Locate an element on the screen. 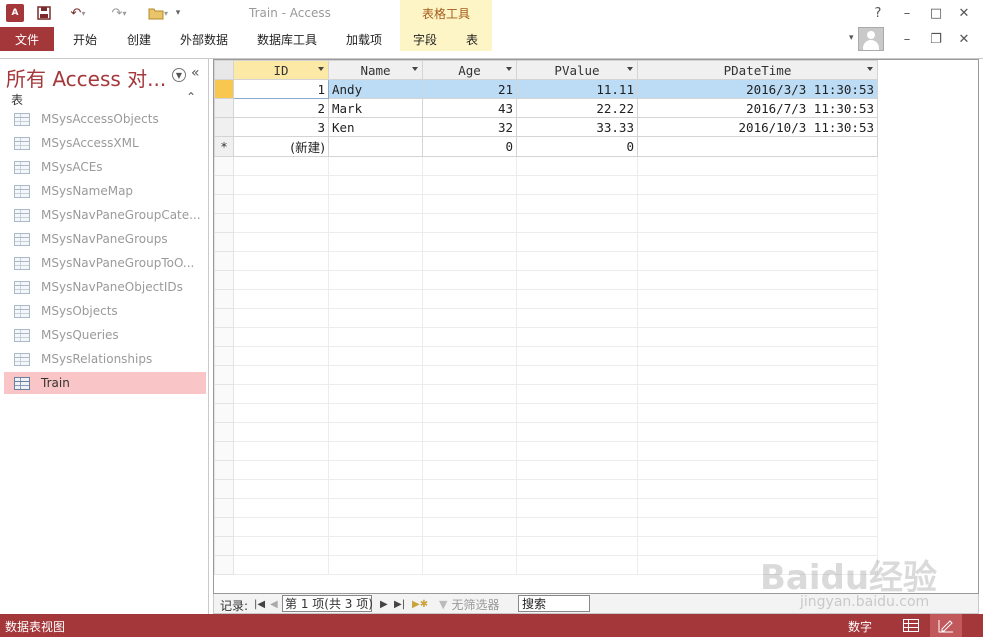  nav-item: MSysNavPaneGroups is located at coordinates (105, 239).